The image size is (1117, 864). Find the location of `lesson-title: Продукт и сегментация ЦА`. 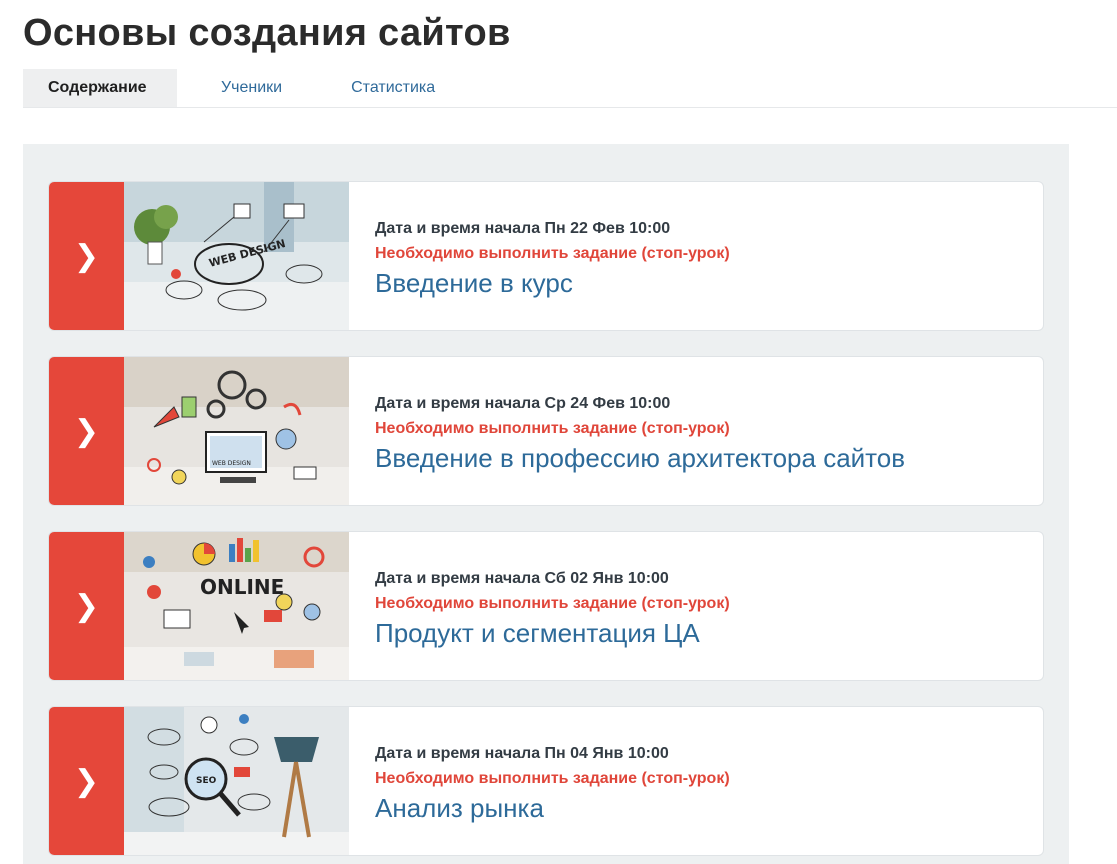

lesson-title: Продукт и сегментация ЦА is located at coordinates (552, 633).